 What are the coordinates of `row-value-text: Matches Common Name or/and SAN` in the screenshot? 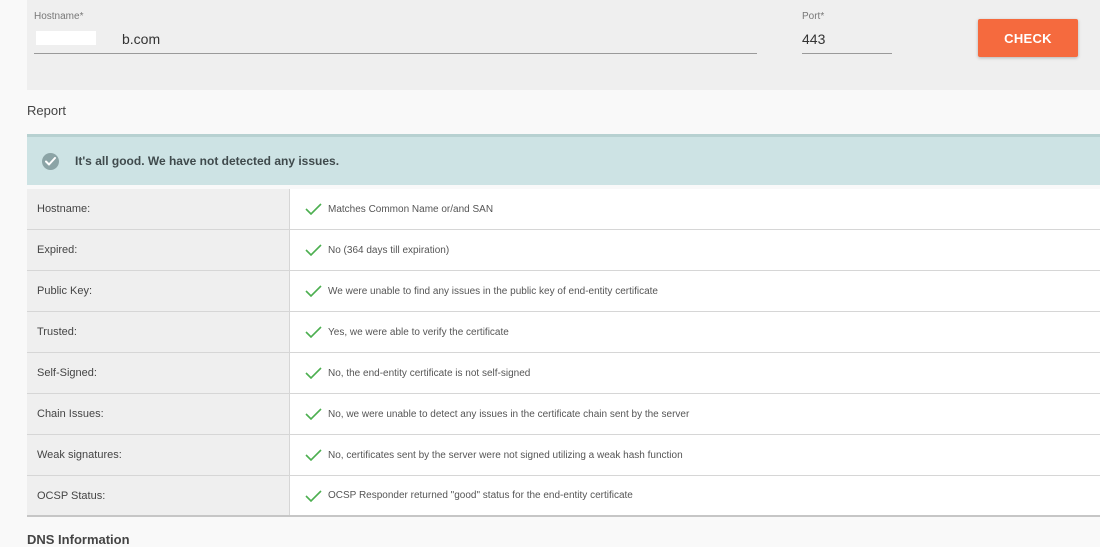 It's located at (411, 209).